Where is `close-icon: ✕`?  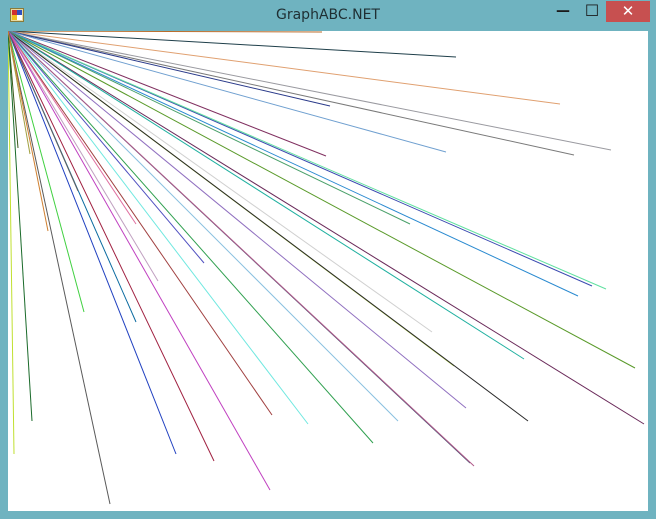 close-icon: ✕ is located at coordinates (628, 11).